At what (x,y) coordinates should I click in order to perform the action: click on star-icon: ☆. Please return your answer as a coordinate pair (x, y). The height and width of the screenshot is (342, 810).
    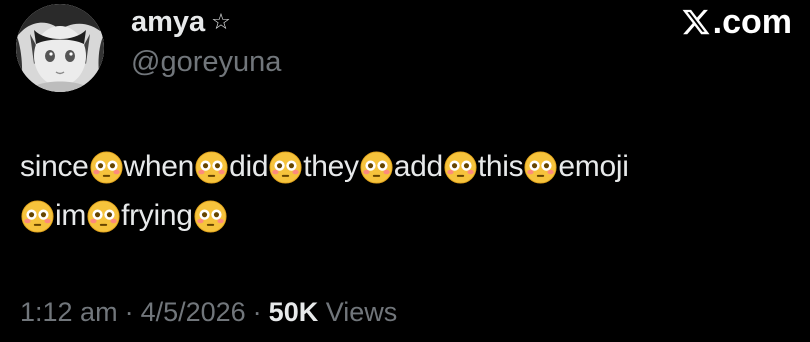
    Looking at the image, I should click on (221, 22).